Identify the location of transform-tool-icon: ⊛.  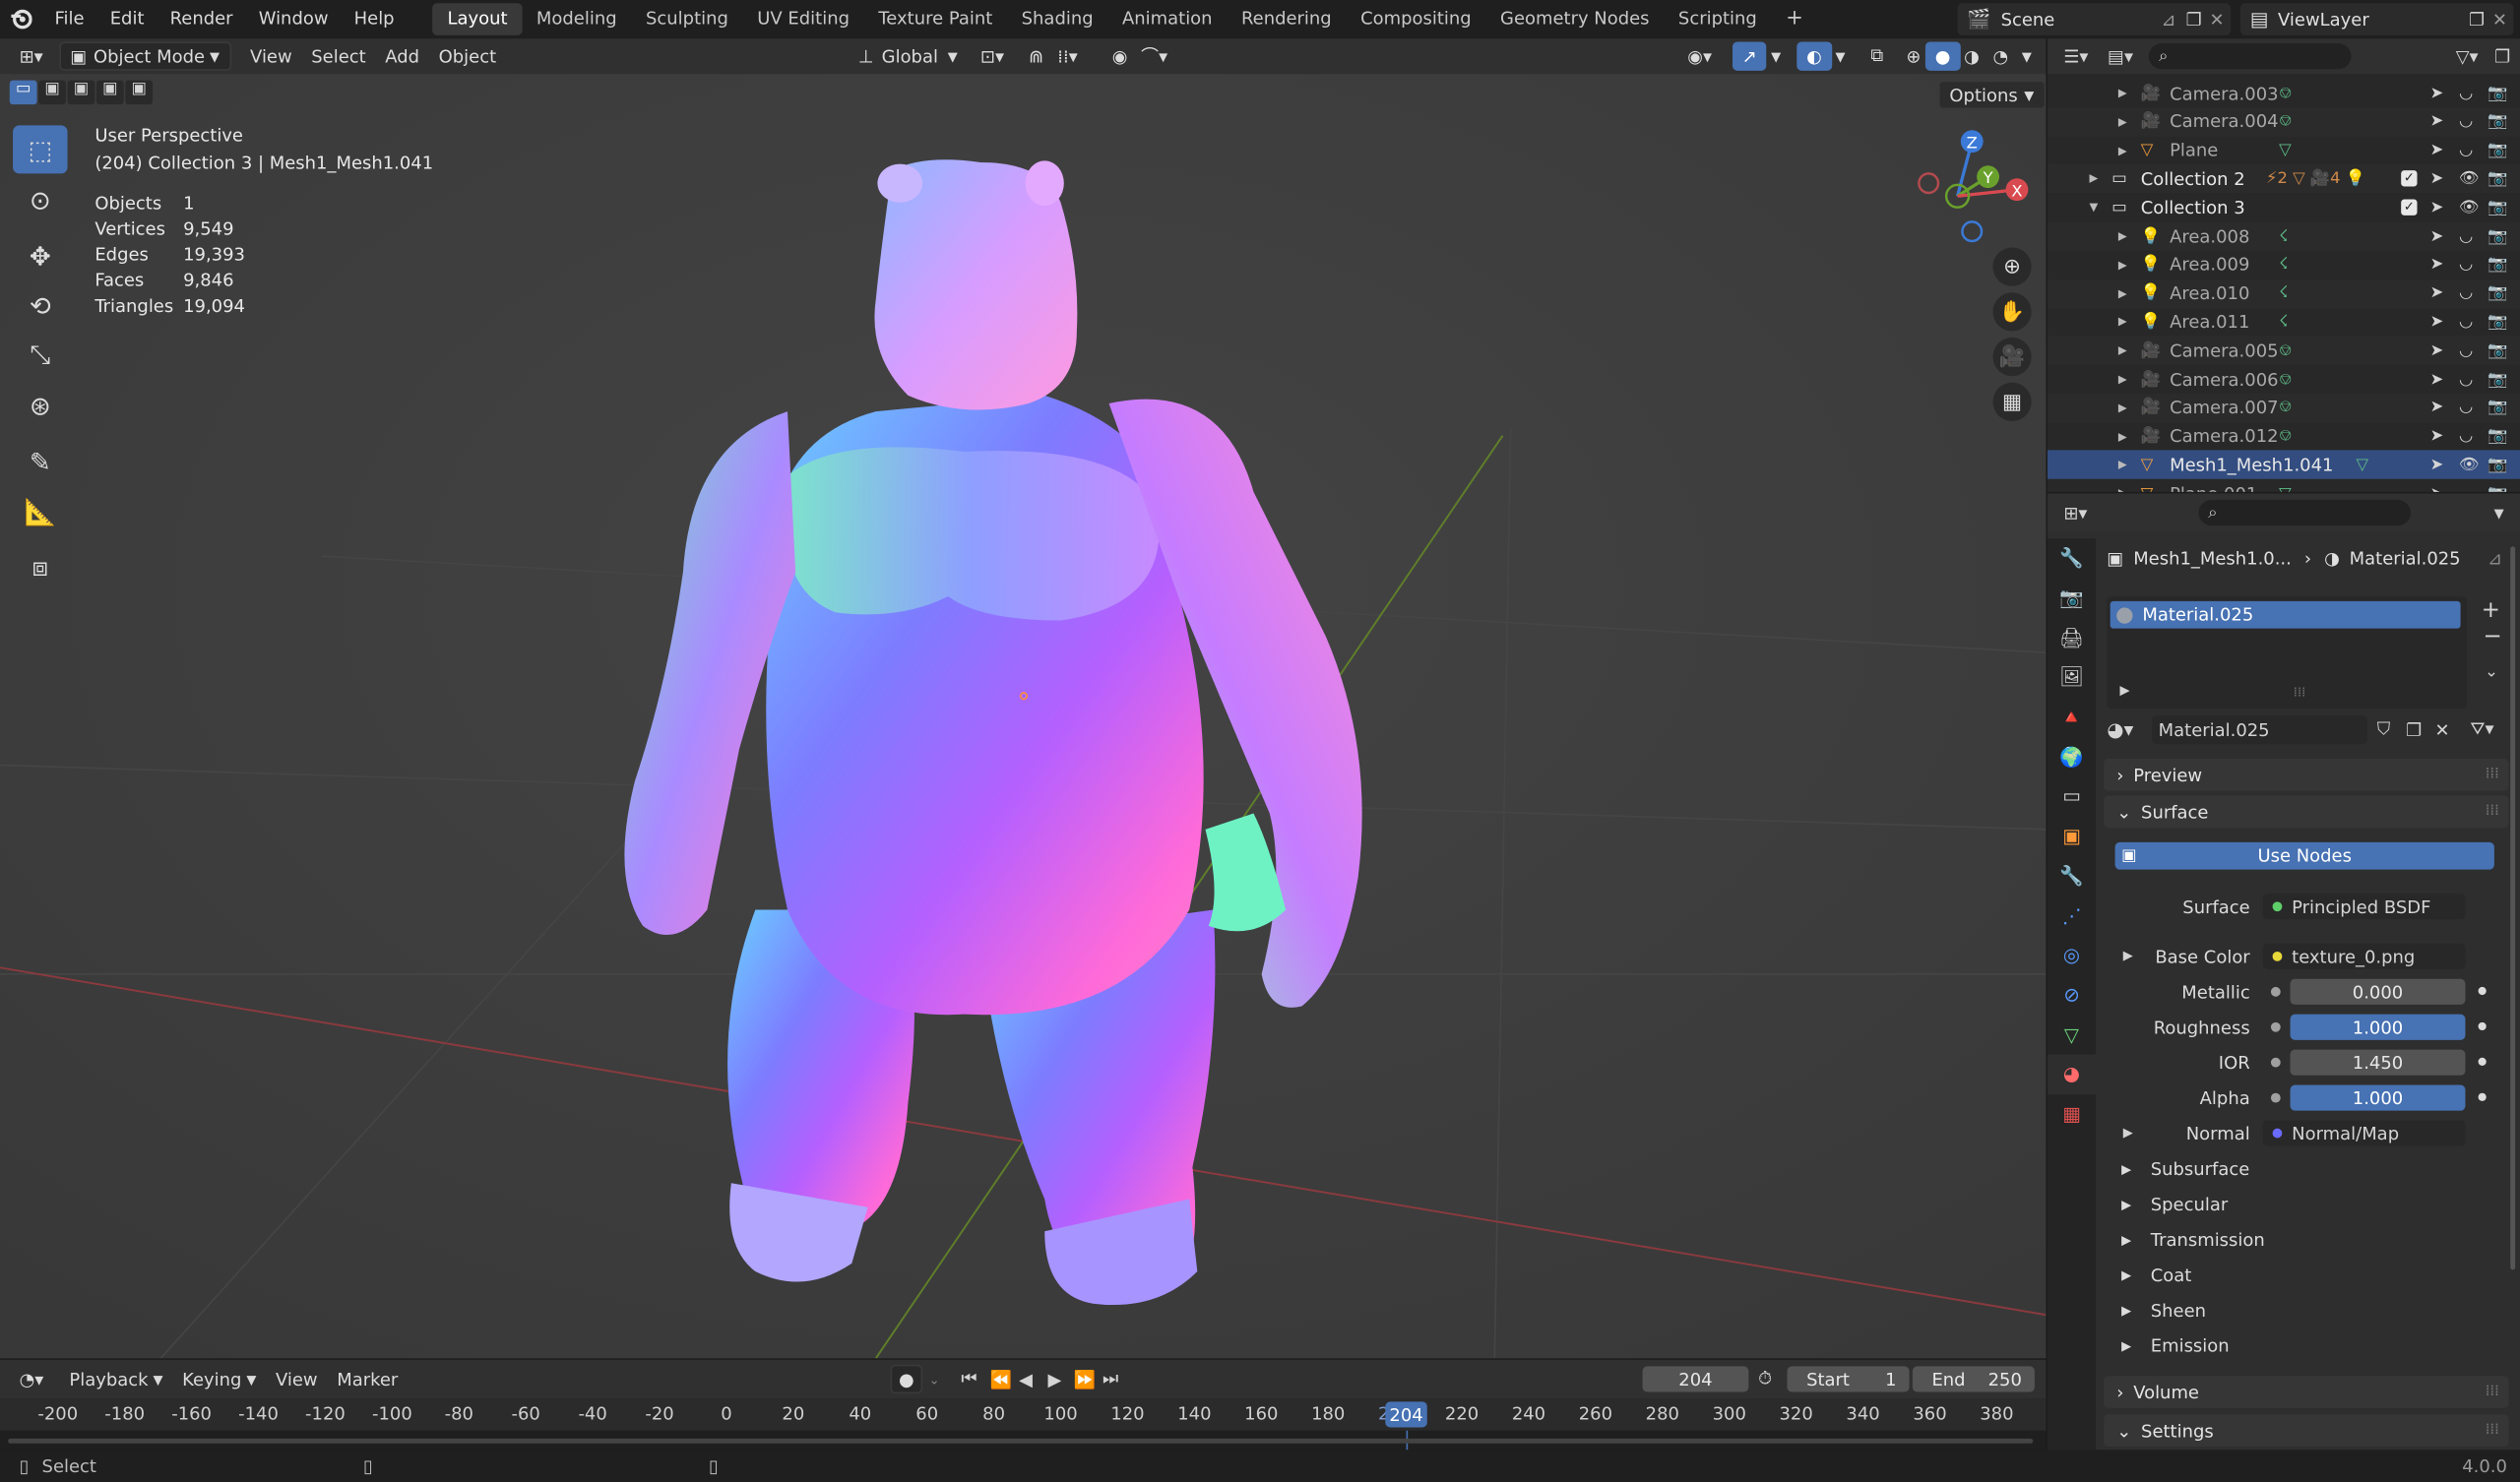
(40, 405).